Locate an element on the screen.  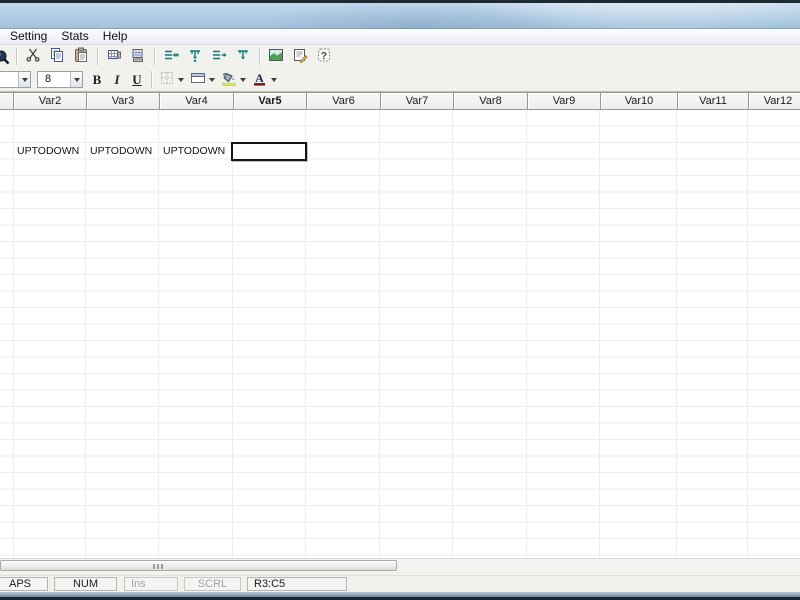
merge-header-button is located at coordinates (202, 80).